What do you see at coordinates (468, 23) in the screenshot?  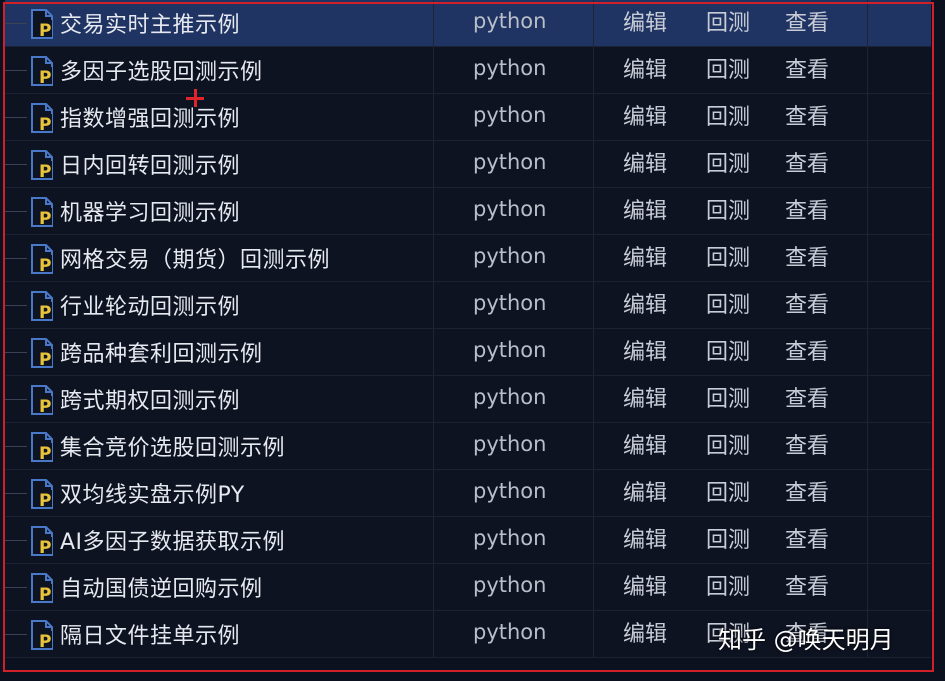 I see `table-row: P 交易实时主推示例 python 编辑 回测 查看` at bounding box center [468, 23].